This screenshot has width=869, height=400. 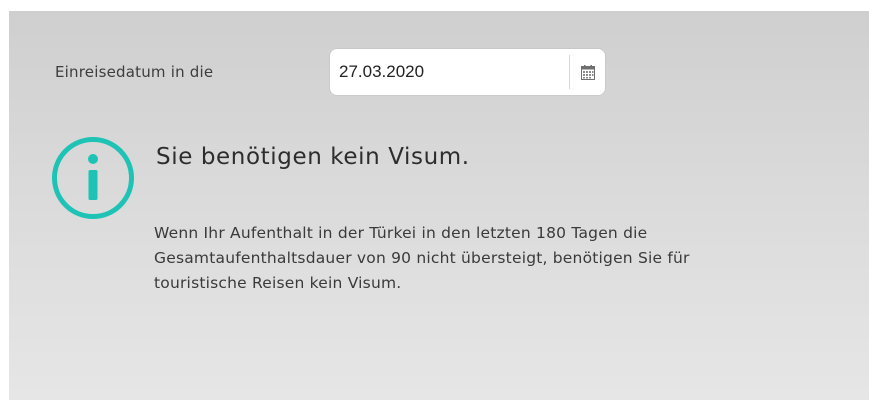 I want to click on entry-date-row: Einreisedatum in die, so click(x=330, y=72).